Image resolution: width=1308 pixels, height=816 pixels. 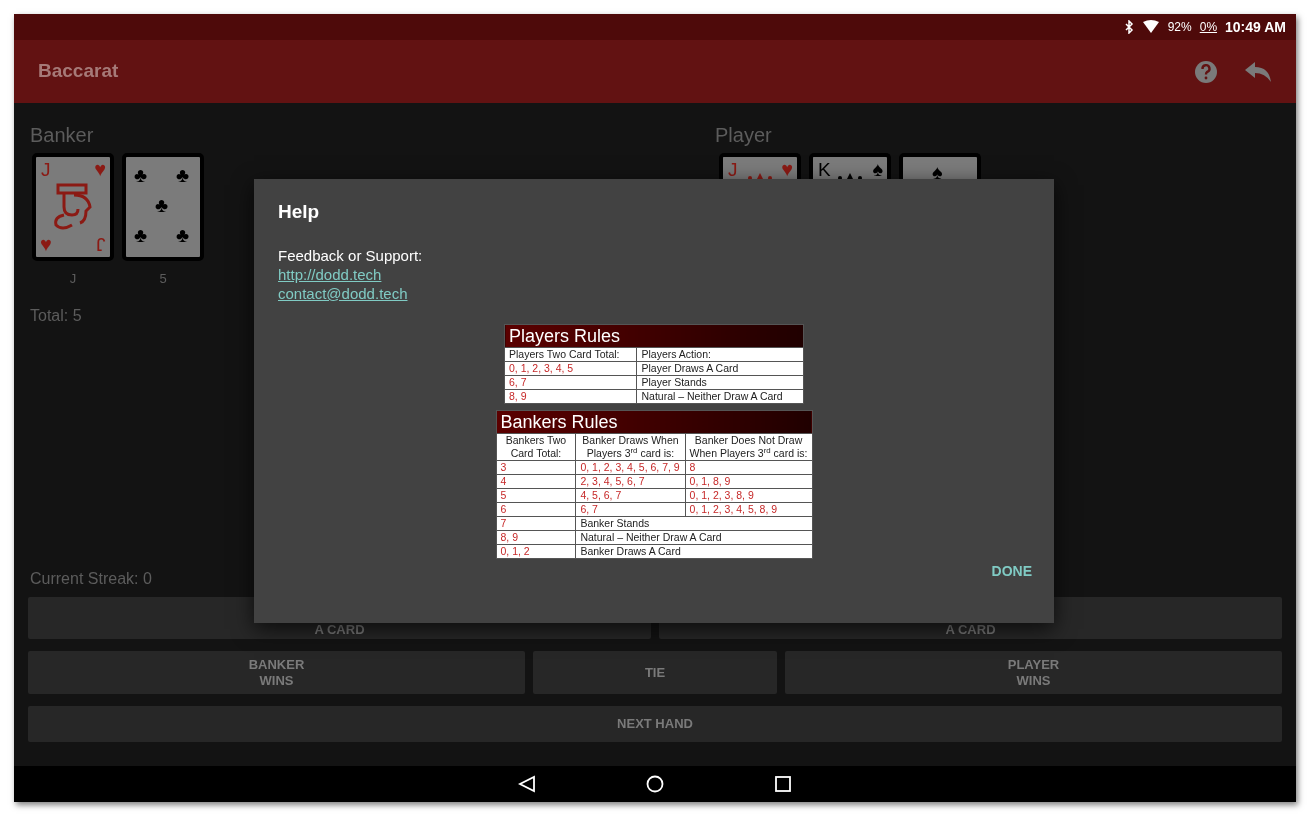 I want to click on table-cell: 0, 1, 2, 3, 8, 9, so click(x=748, y=495).